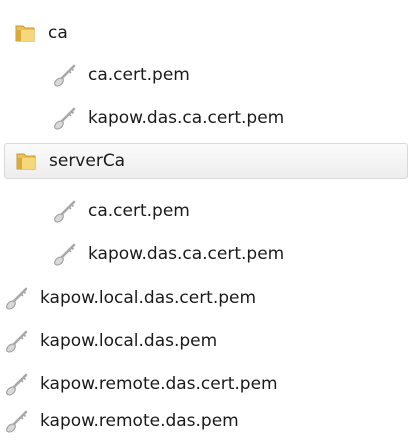 This screenshot has width=412, height=445. I want to click on tree-item-kapow-local-das: kapow.local.das.pem, so click(110, 341).